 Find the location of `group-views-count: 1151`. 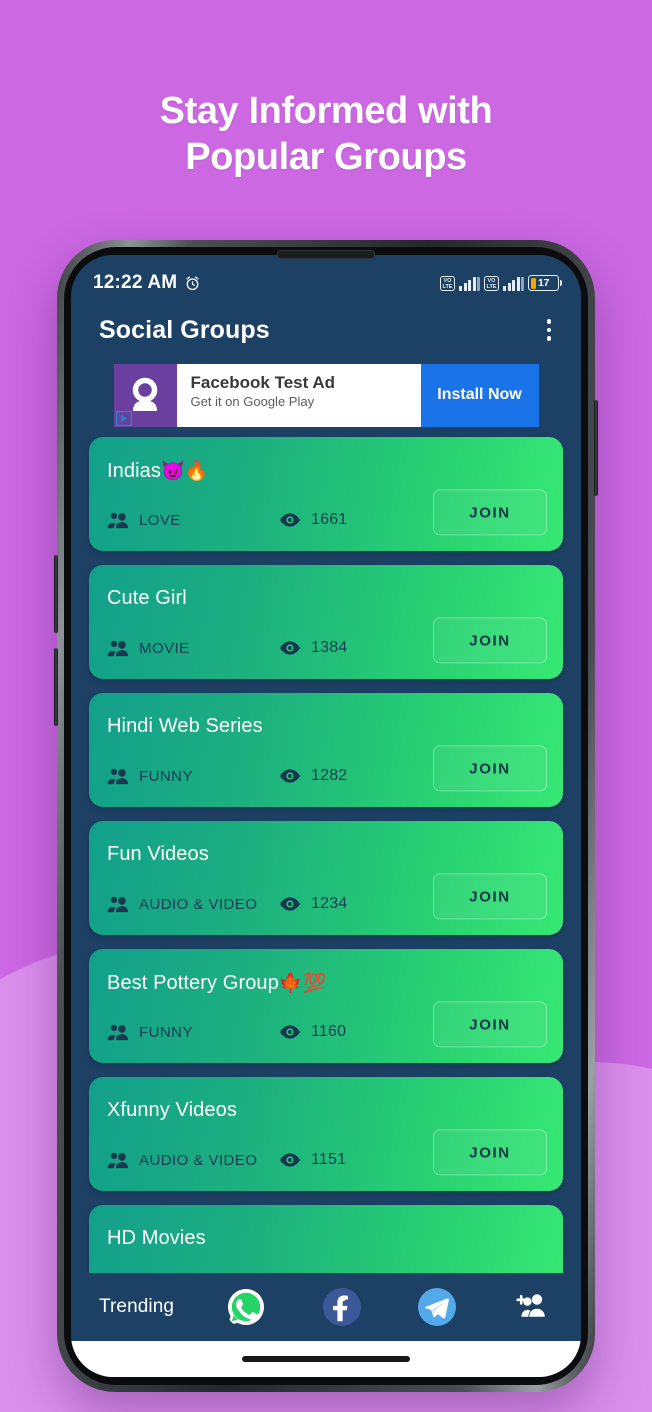

group-views-count: 1151 is located at coordinates (329, 1159).